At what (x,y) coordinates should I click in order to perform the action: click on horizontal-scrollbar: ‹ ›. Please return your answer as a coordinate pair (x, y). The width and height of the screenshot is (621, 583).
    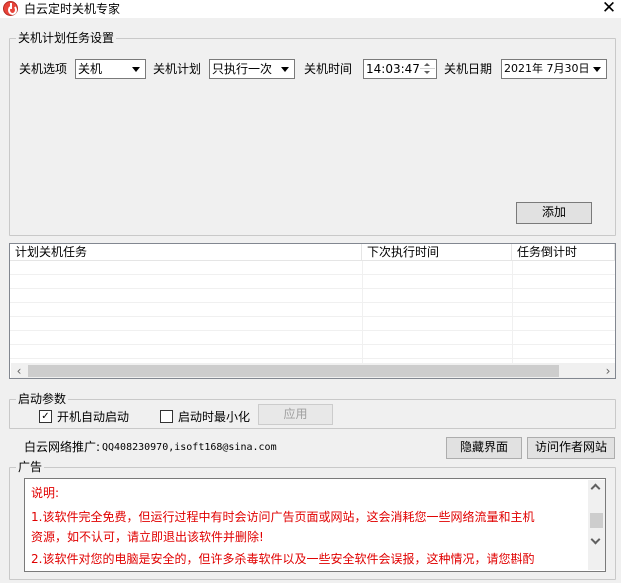
    Looking at the image, I should click on (313, 370).